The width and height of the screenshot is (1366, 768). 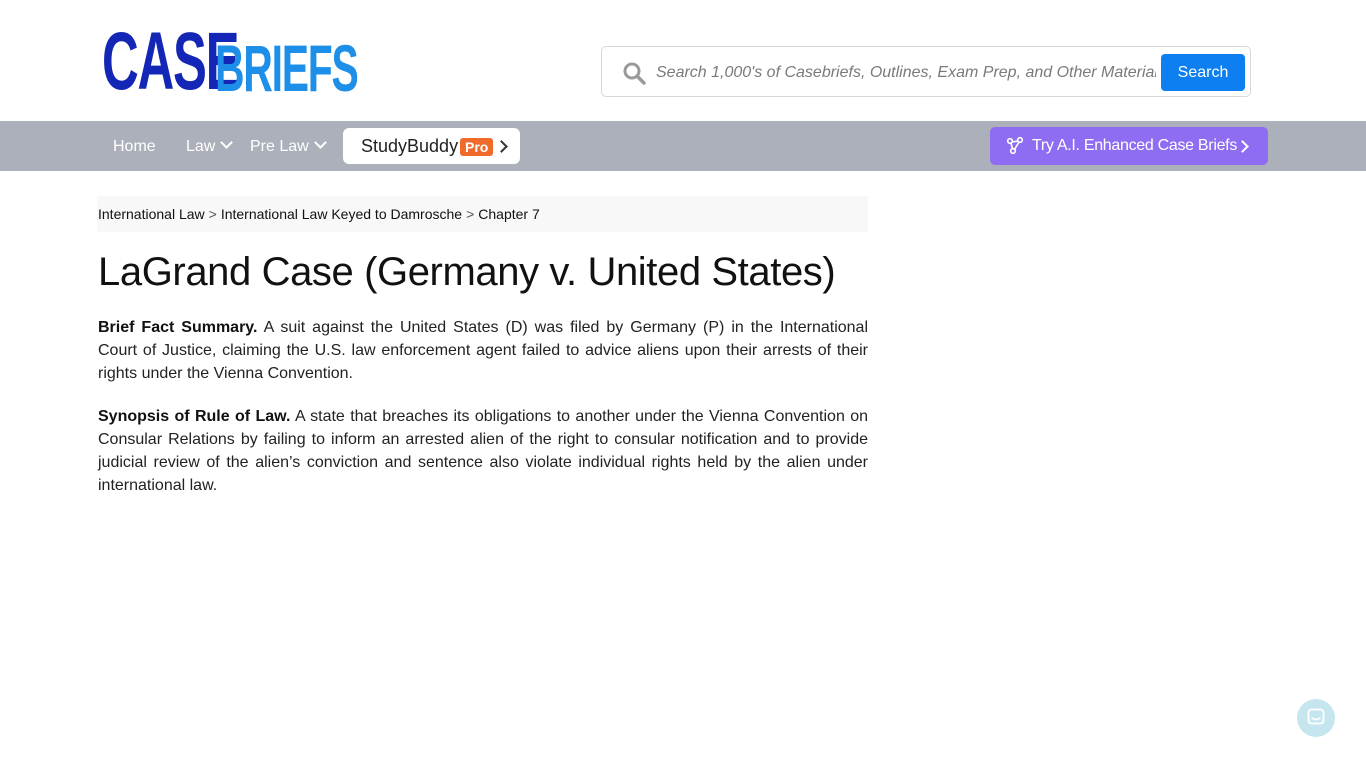 I want to click on breadcrumb-link: Chapter 7, so click(x=508, y=214).